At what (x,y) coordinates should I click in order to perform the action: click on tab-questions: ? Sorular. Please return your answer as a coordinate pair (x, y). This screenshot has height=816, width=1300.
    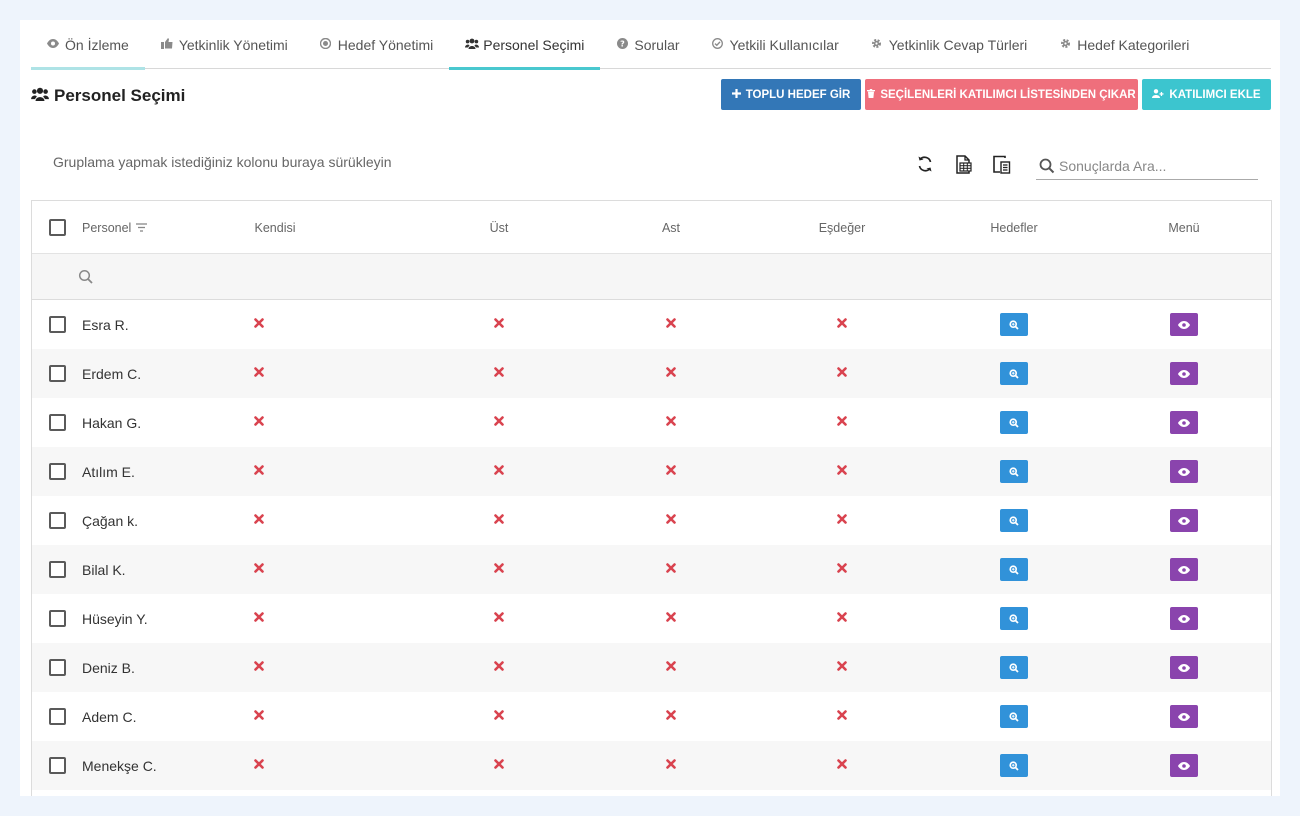
    Looking at the image, I should click on (647, 44).